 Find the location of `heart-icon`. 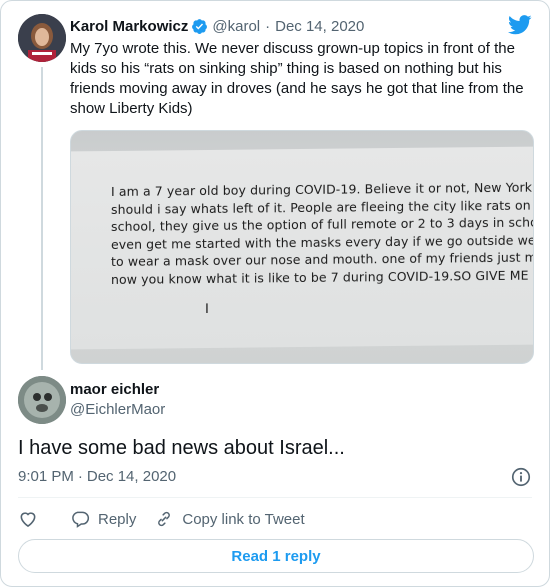

heart-icon is located at coordinates (28, 520).